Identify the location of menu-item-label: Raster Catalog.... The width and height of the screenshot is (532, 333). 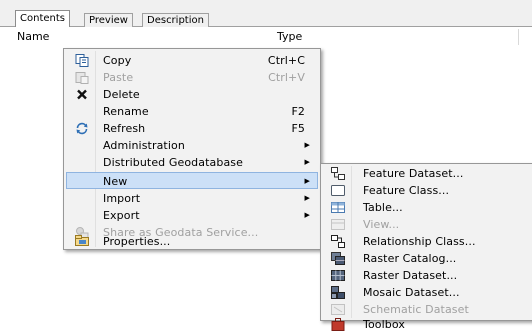
(410, 258).